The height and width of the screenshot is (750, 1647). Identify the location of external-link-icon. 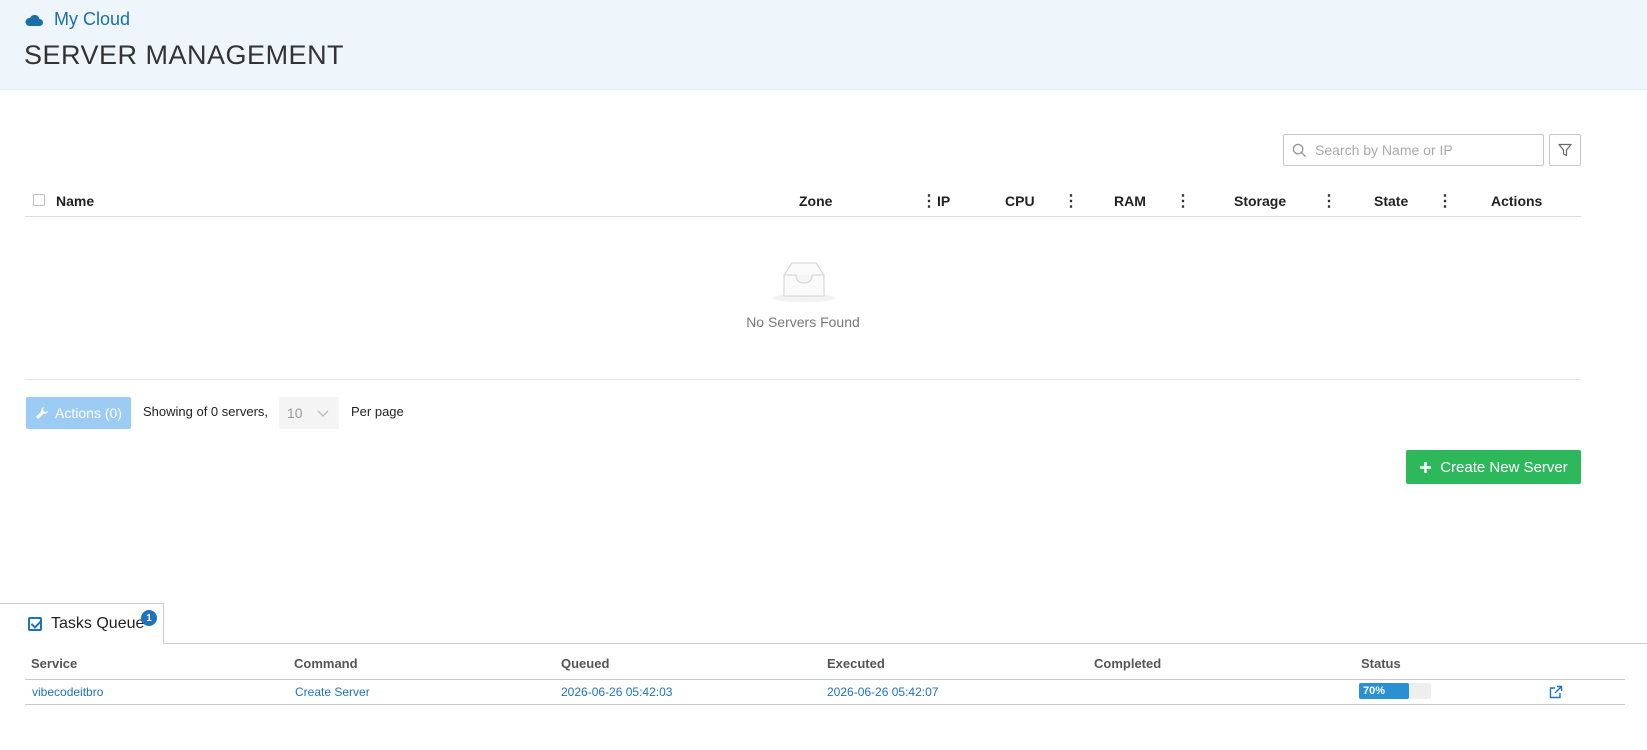
(1556, 692).